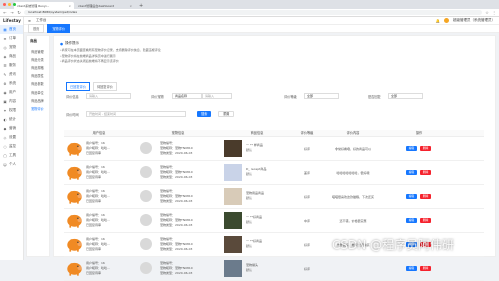 This screenshot has width=499, height=281. I want to click on sidebar-icon: ◎, so click(5, 47).